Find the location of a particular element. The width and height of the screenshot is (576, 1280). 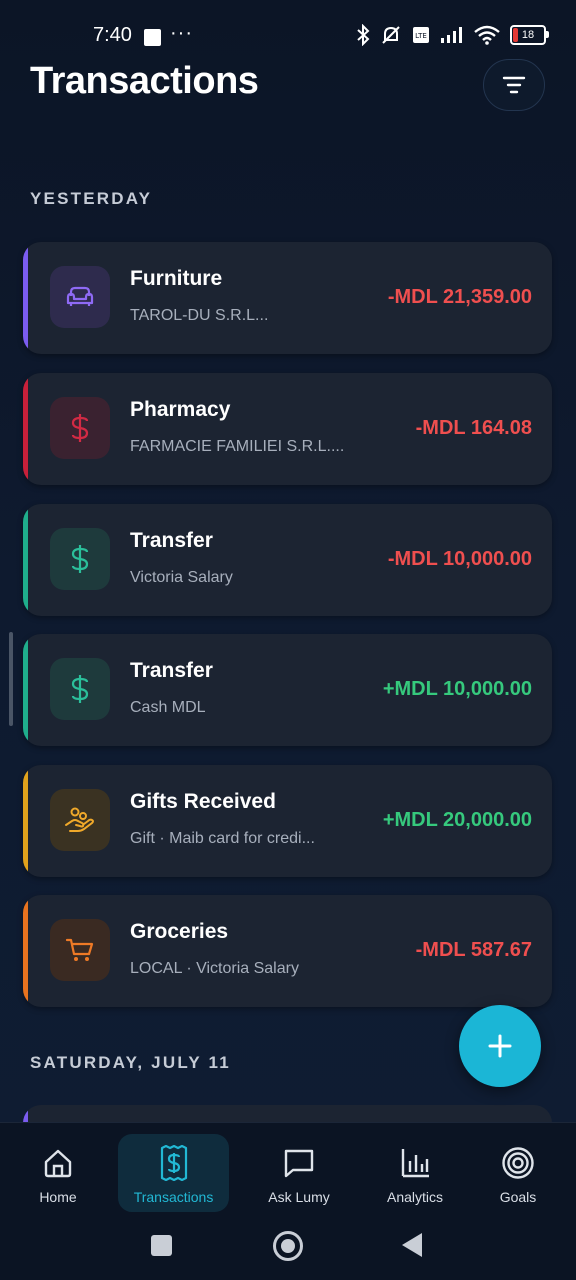

transaction-amount: +MDL 10,000.00 is located at coordinates (457, 689).